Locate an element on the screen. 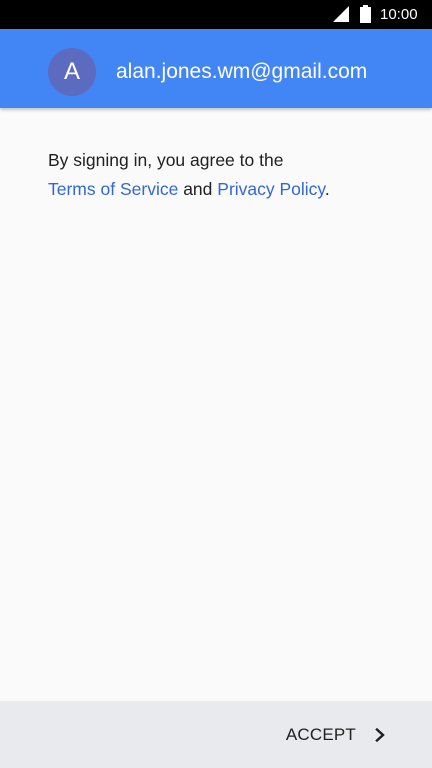 The height and width of the screenshot is (768, 432). bottom-action-bar: ACCEPT is located at coordinates (216, 734).